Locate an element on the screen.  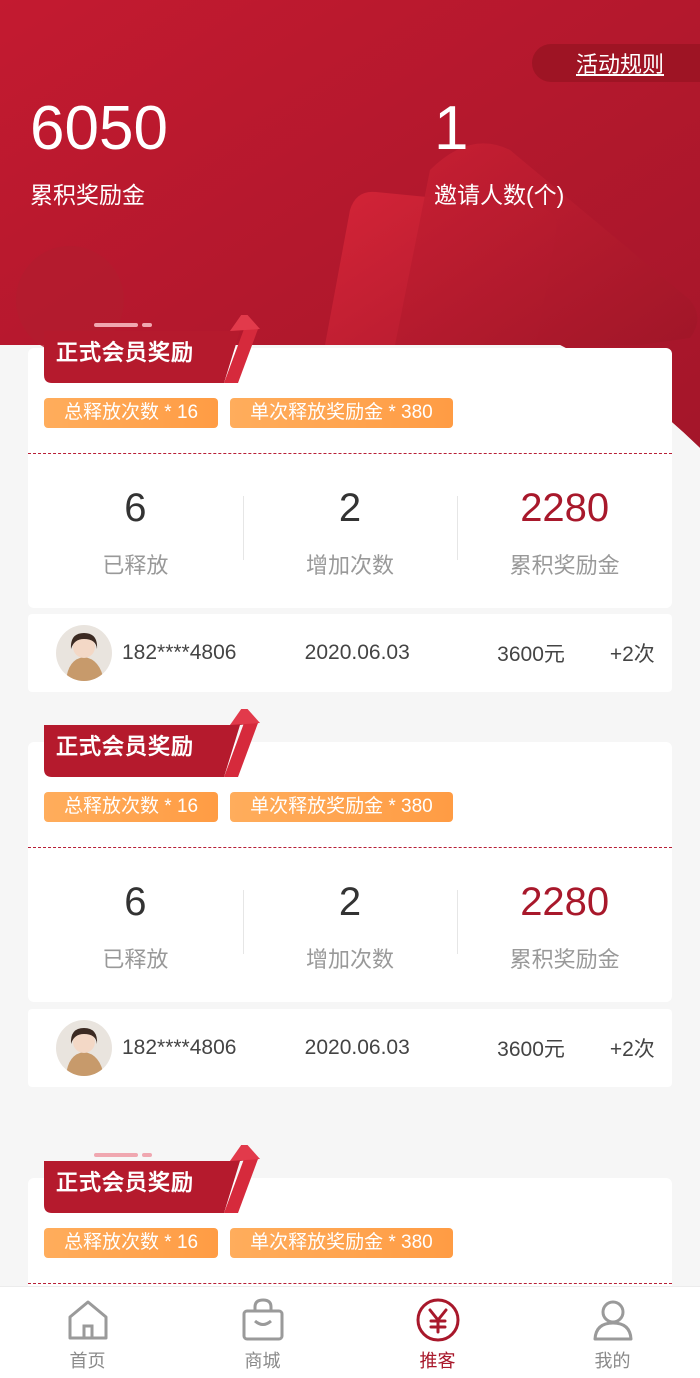
tab-promoter: 推客 is located at coordinates (437, 1332).